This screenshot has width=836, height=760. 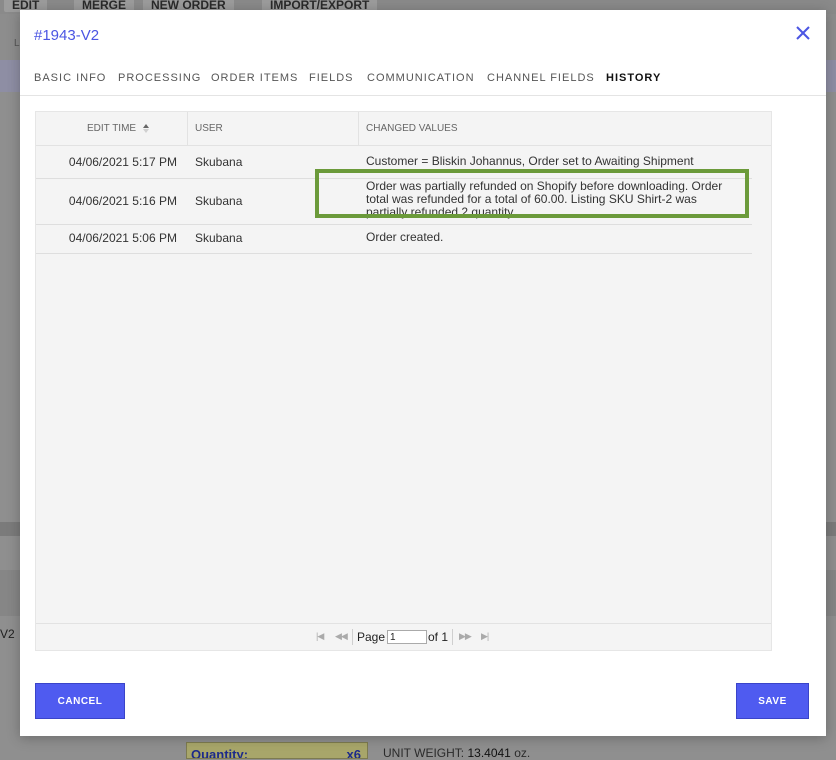 I want to click on sort-icon, so click(x=145, y=128).